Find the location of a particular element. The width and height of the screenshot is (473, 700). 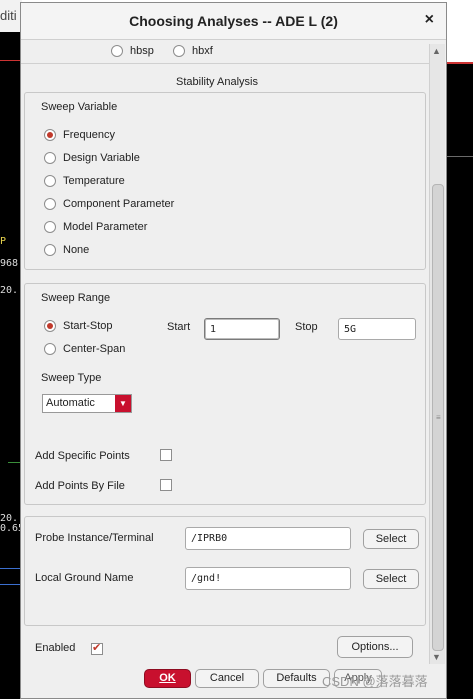

close-icon: × is located at coordinates (429, 20).